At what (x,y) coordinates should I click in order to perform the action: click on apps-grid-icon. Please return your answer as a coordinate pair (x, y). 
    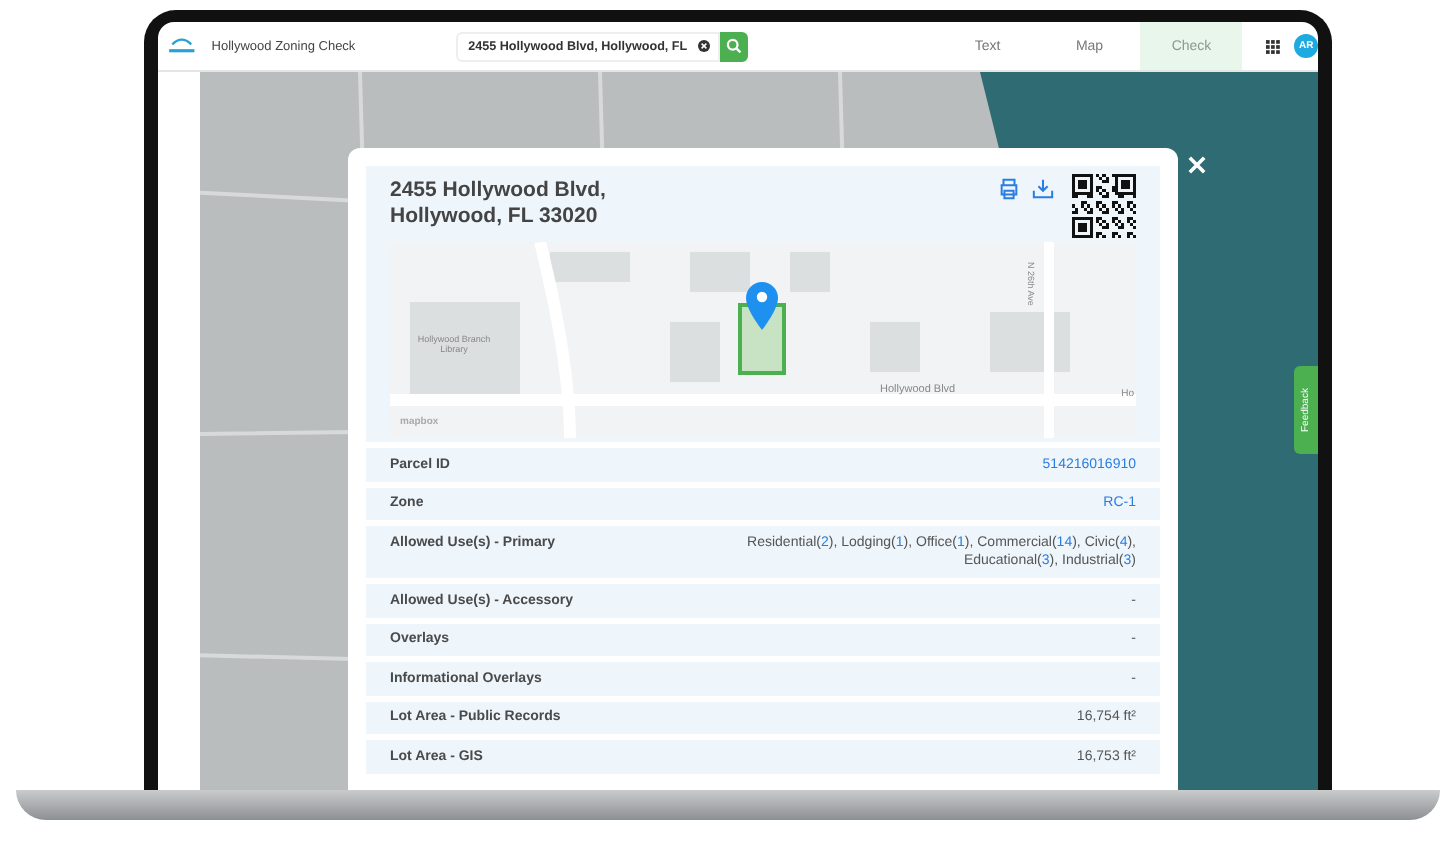
    Looking at the image, I should click on (1273, 46).